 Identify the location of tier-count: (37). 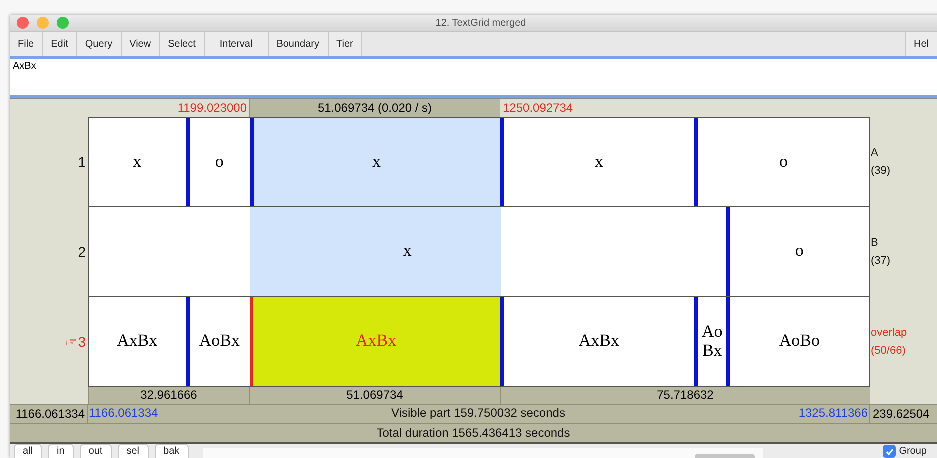
(881, 261).